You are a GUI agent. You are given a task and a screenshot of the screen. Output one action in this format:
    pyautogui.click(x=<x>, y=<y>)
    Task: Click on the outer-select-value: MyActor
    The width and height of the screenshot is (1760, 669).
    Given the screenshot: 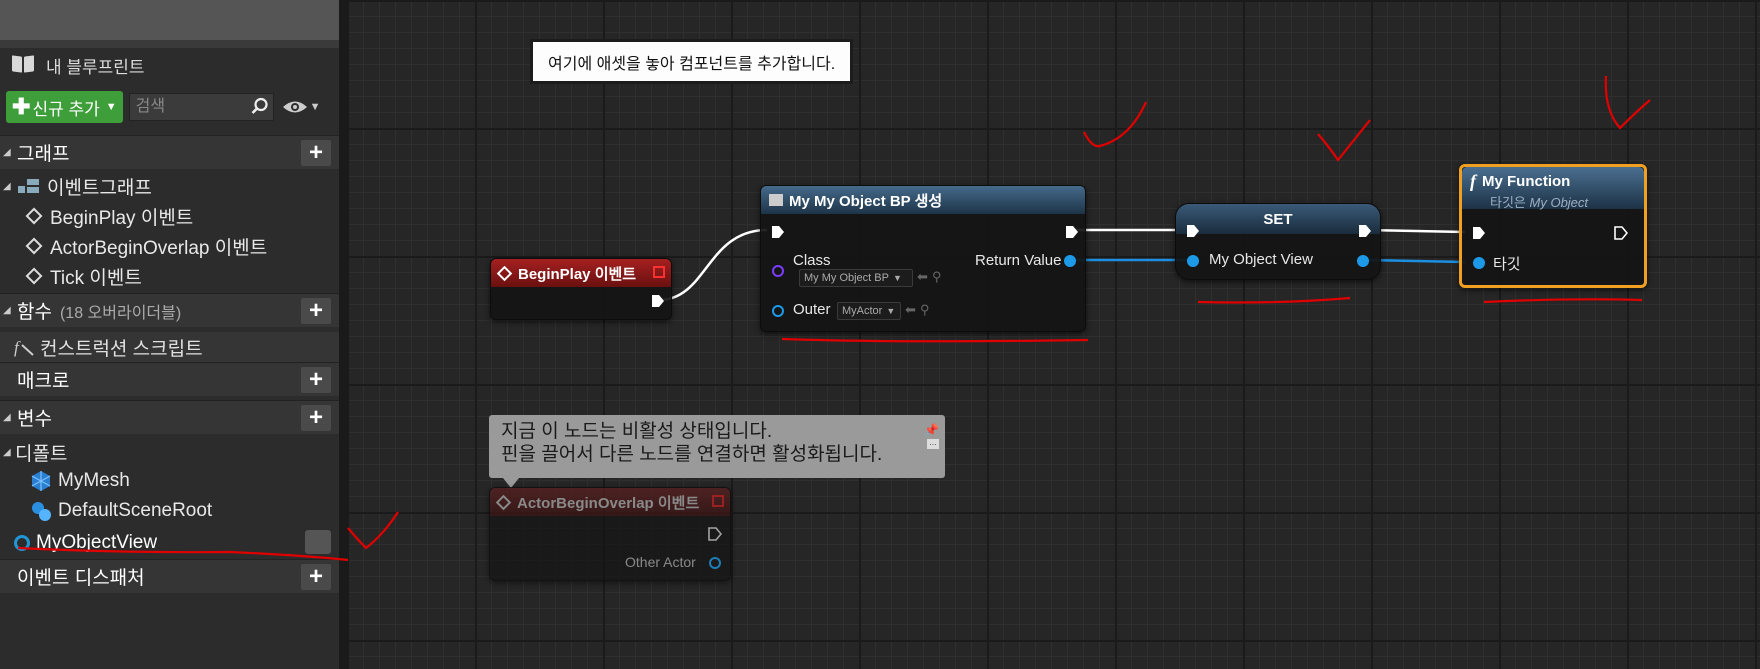 What is the action you would take?
    pyautogui.click(x=862, y=311)
    